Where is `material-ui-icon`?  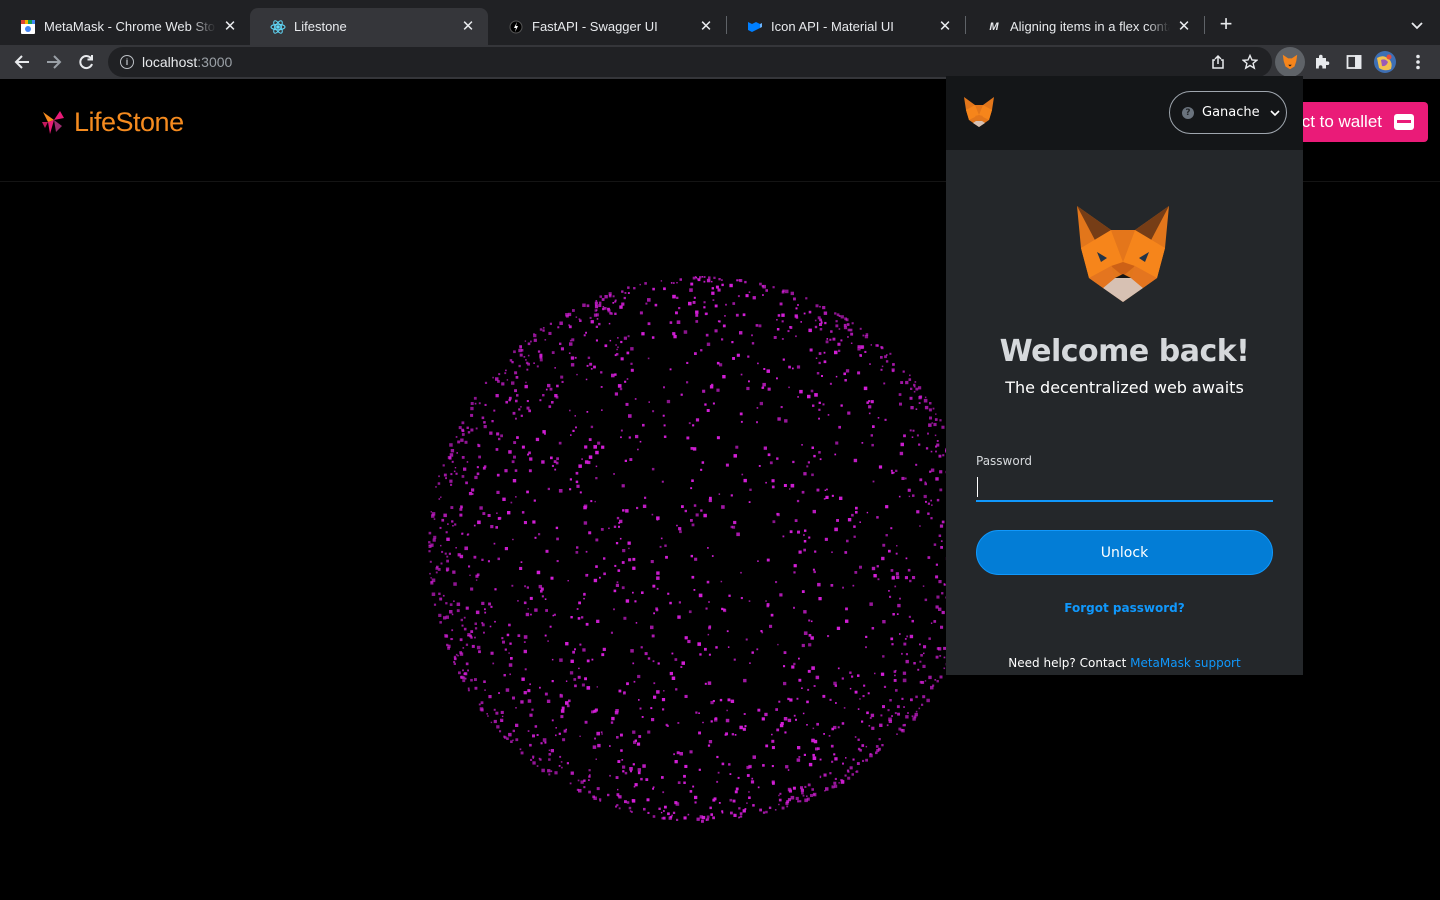
material-ui-icon is located at coordinates (755, 27).